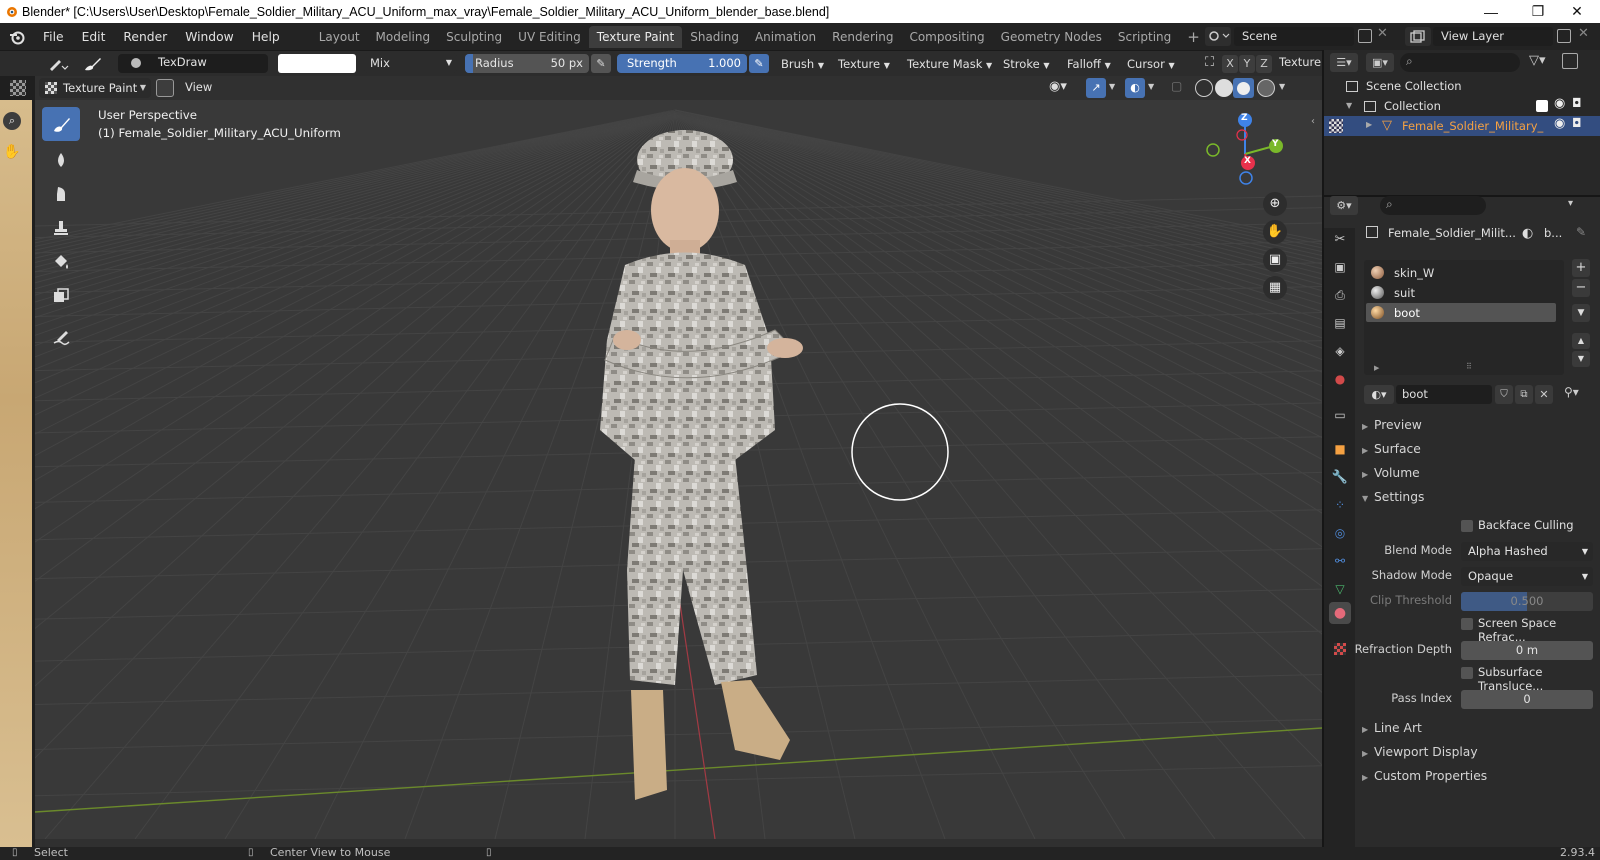 The image size is (1600, 860). What do you see at coordinates (1376, 368) in the screenshot?
I see `list-expand-icon: ▶` at bounding box center [1376, 368].